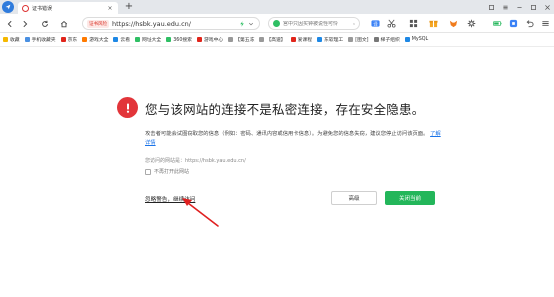  I want to click on grid-apps-icon, so click(413, 23).